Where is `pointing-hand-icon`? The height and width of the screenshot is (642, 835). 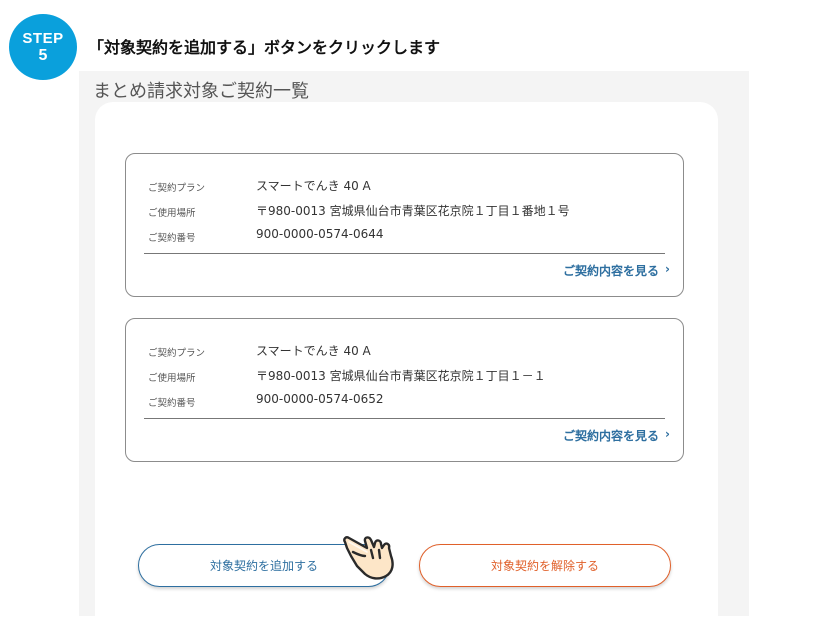 pointing-hand-icon is located at coordinates (368, 558).